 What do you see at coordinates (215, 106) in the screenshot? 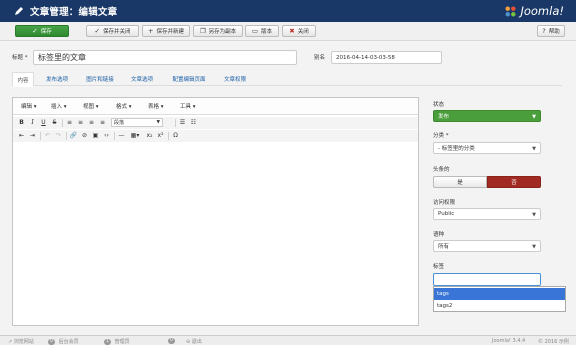
I see `editor-menubar: 编辑 ▾ 插入 ▾ 视图 ▾ 格式 ▾ 表格 ▾ 工具 ▾` at bounding box center [215, 106].